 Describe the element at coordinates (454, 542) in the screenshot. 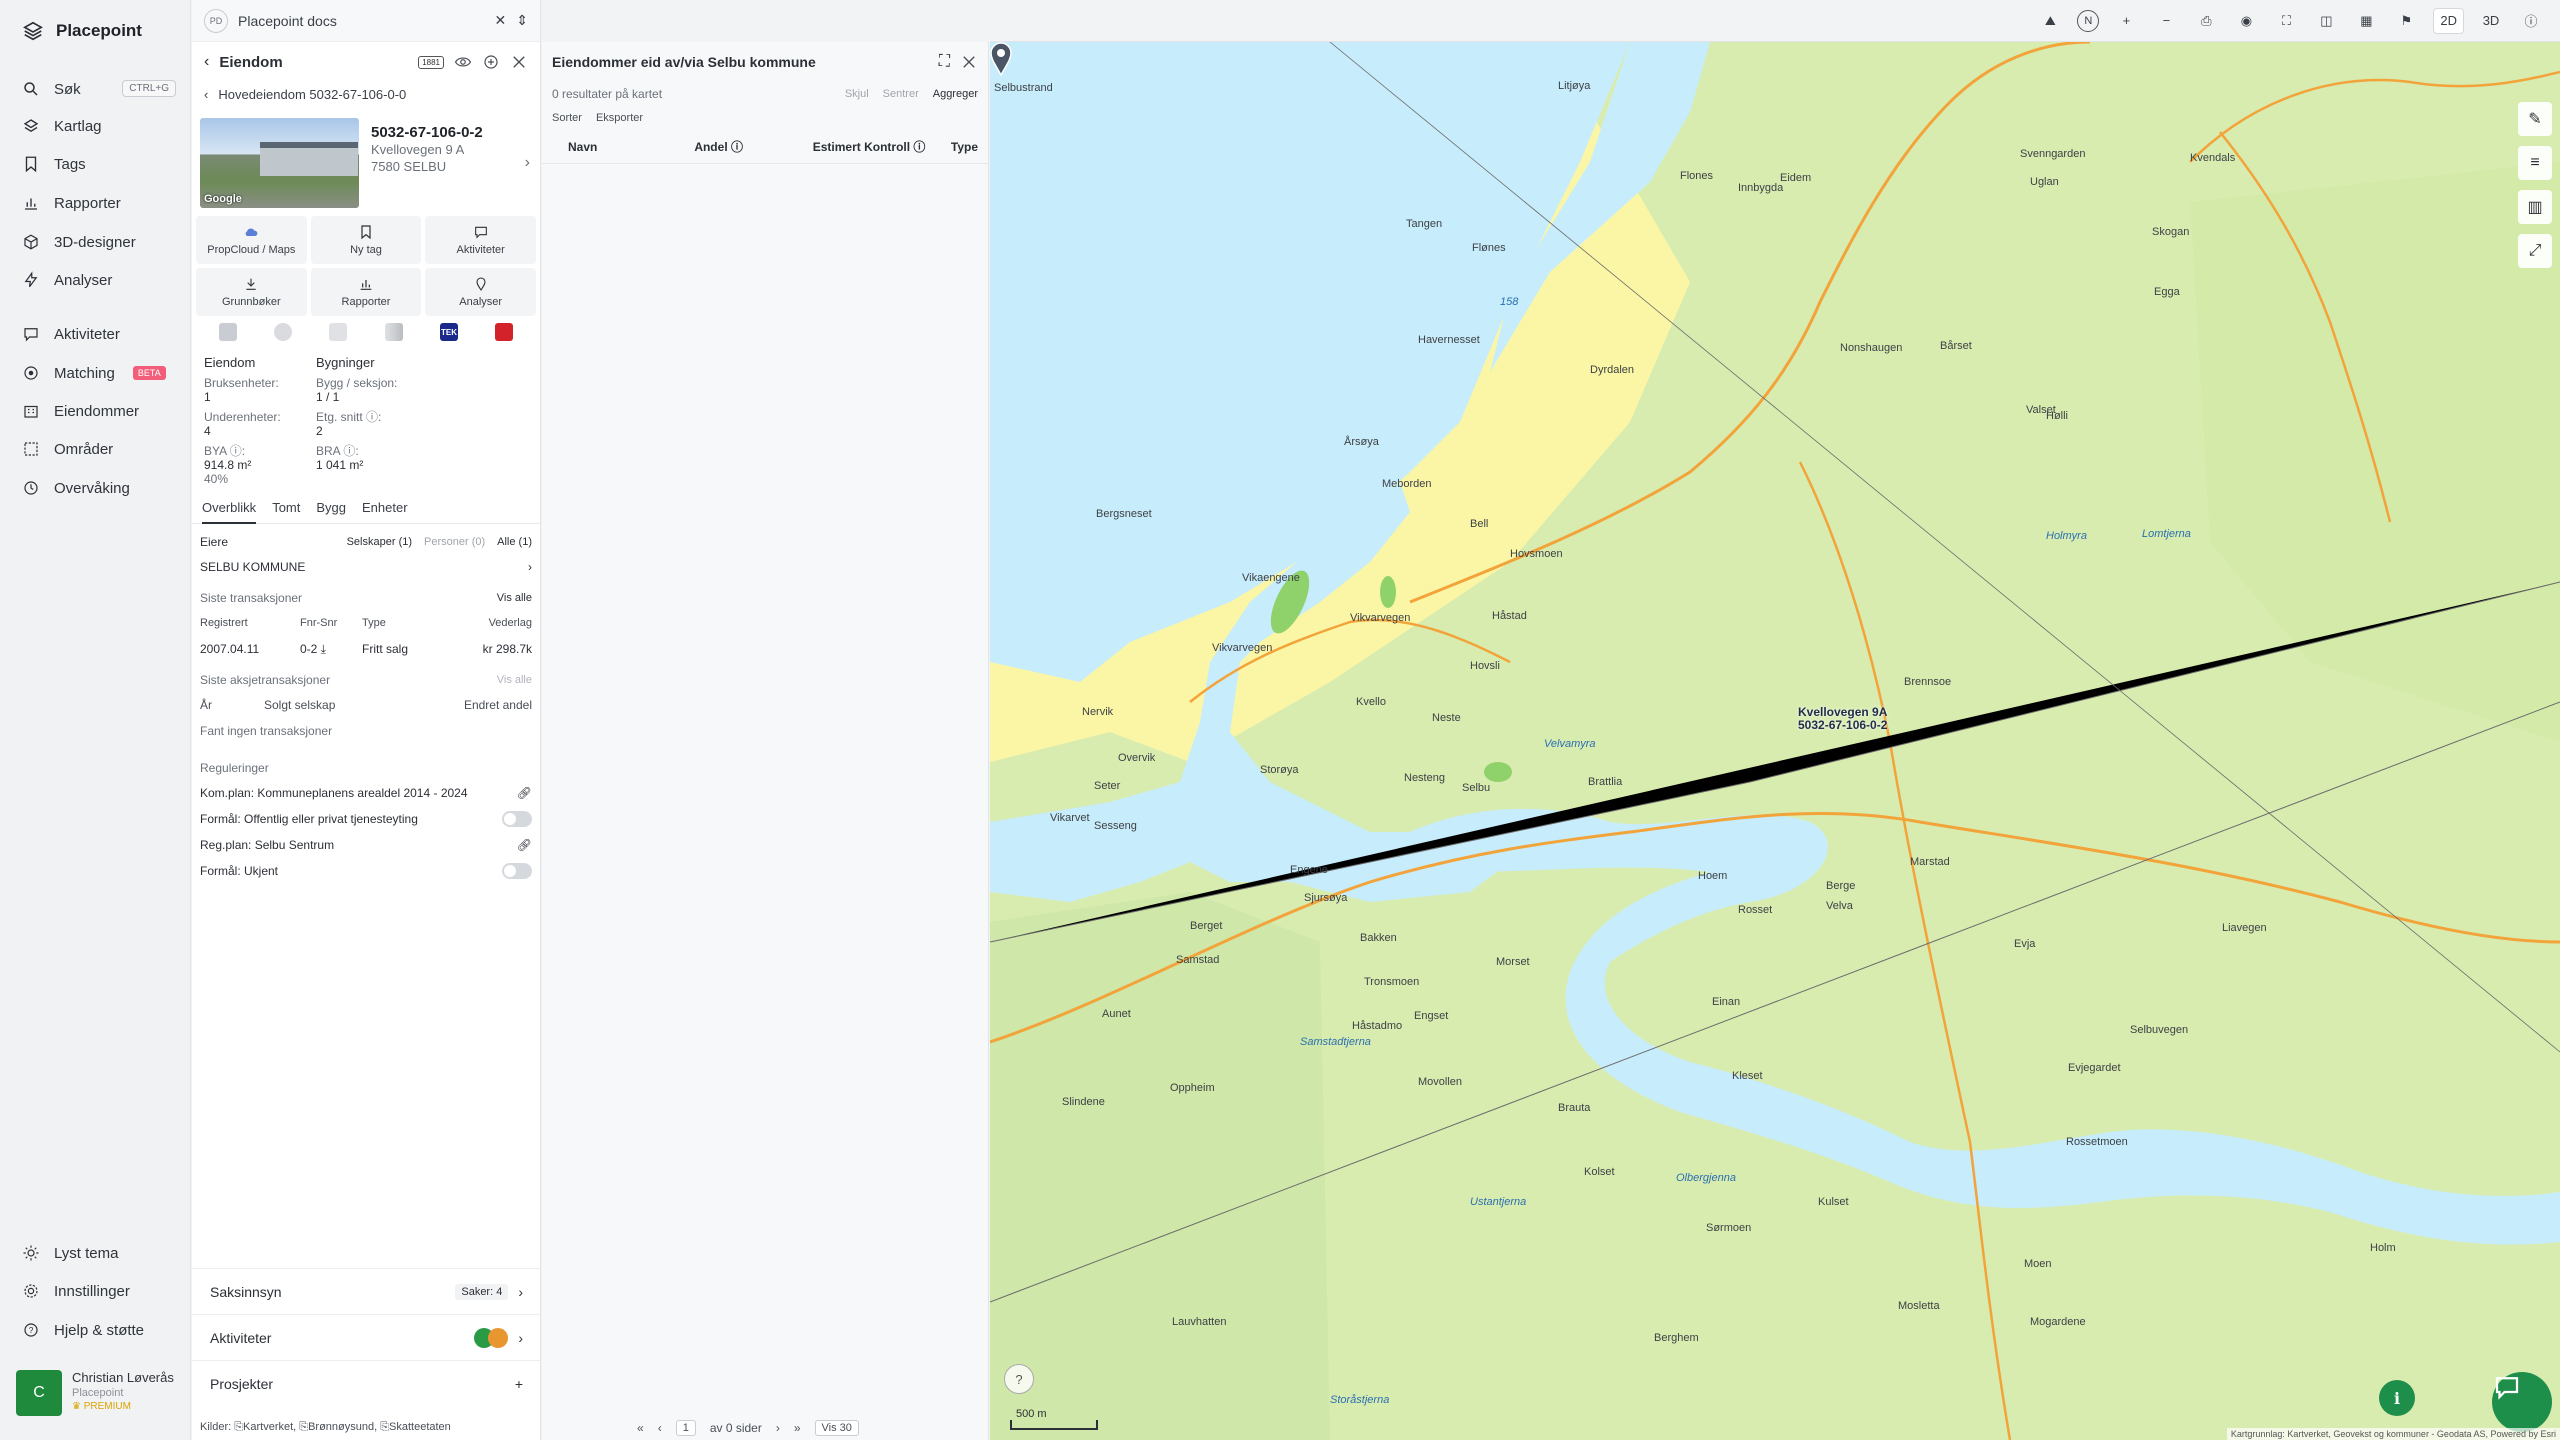

I see `owners-persons-filter: Personer (0)` at that location.